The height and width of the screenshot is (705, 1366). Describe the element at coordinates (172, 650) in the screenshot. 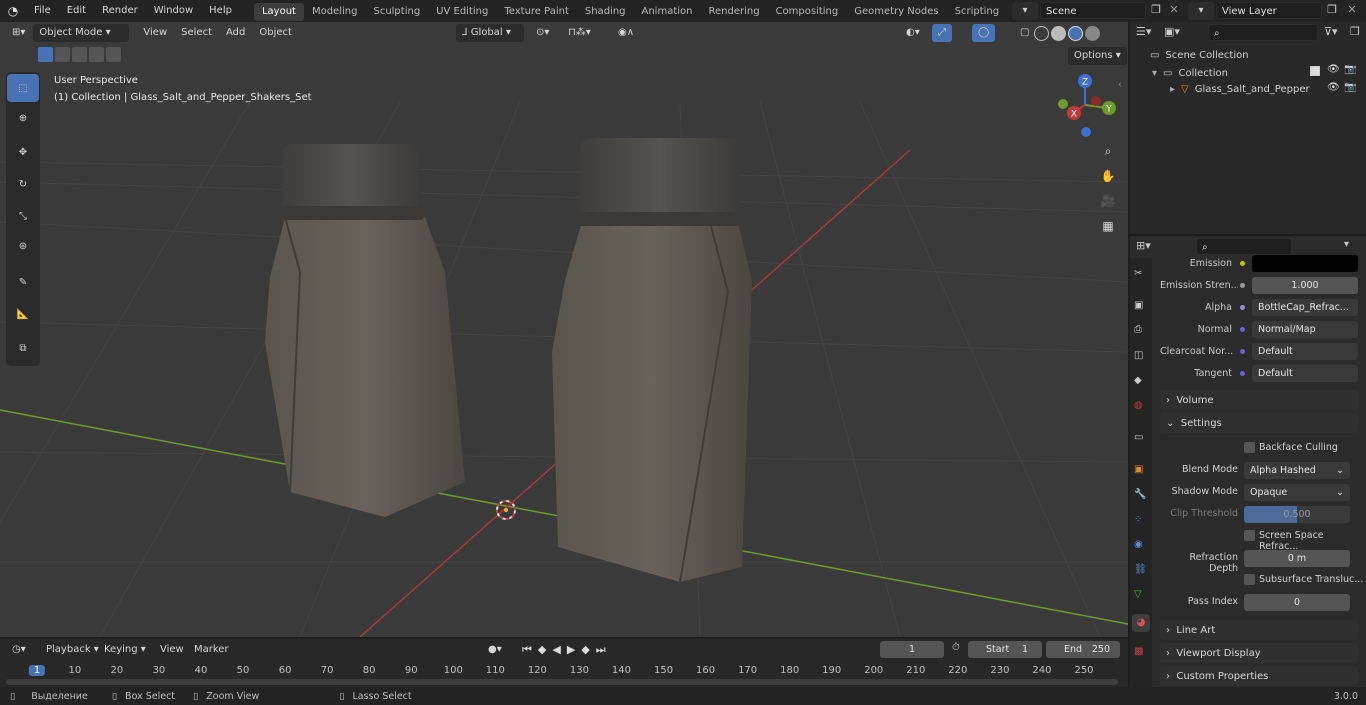

I see `menu-timeline-view: View` at that location.